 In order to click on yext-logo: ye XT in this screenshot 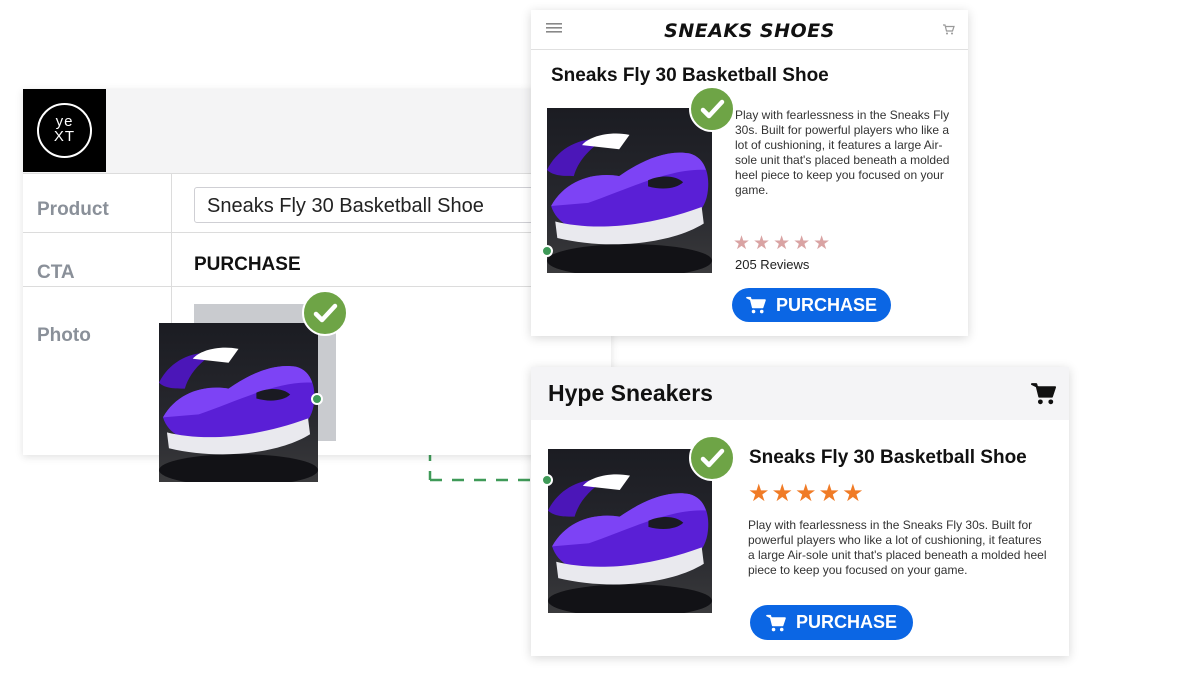, I will do `click(64, 130)`.